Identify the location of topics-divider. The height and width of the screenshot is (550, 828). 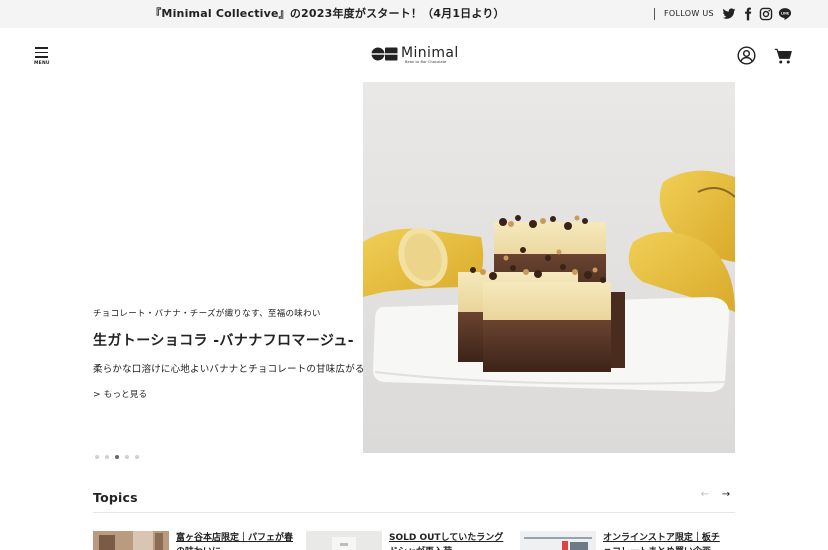
(414, 512).